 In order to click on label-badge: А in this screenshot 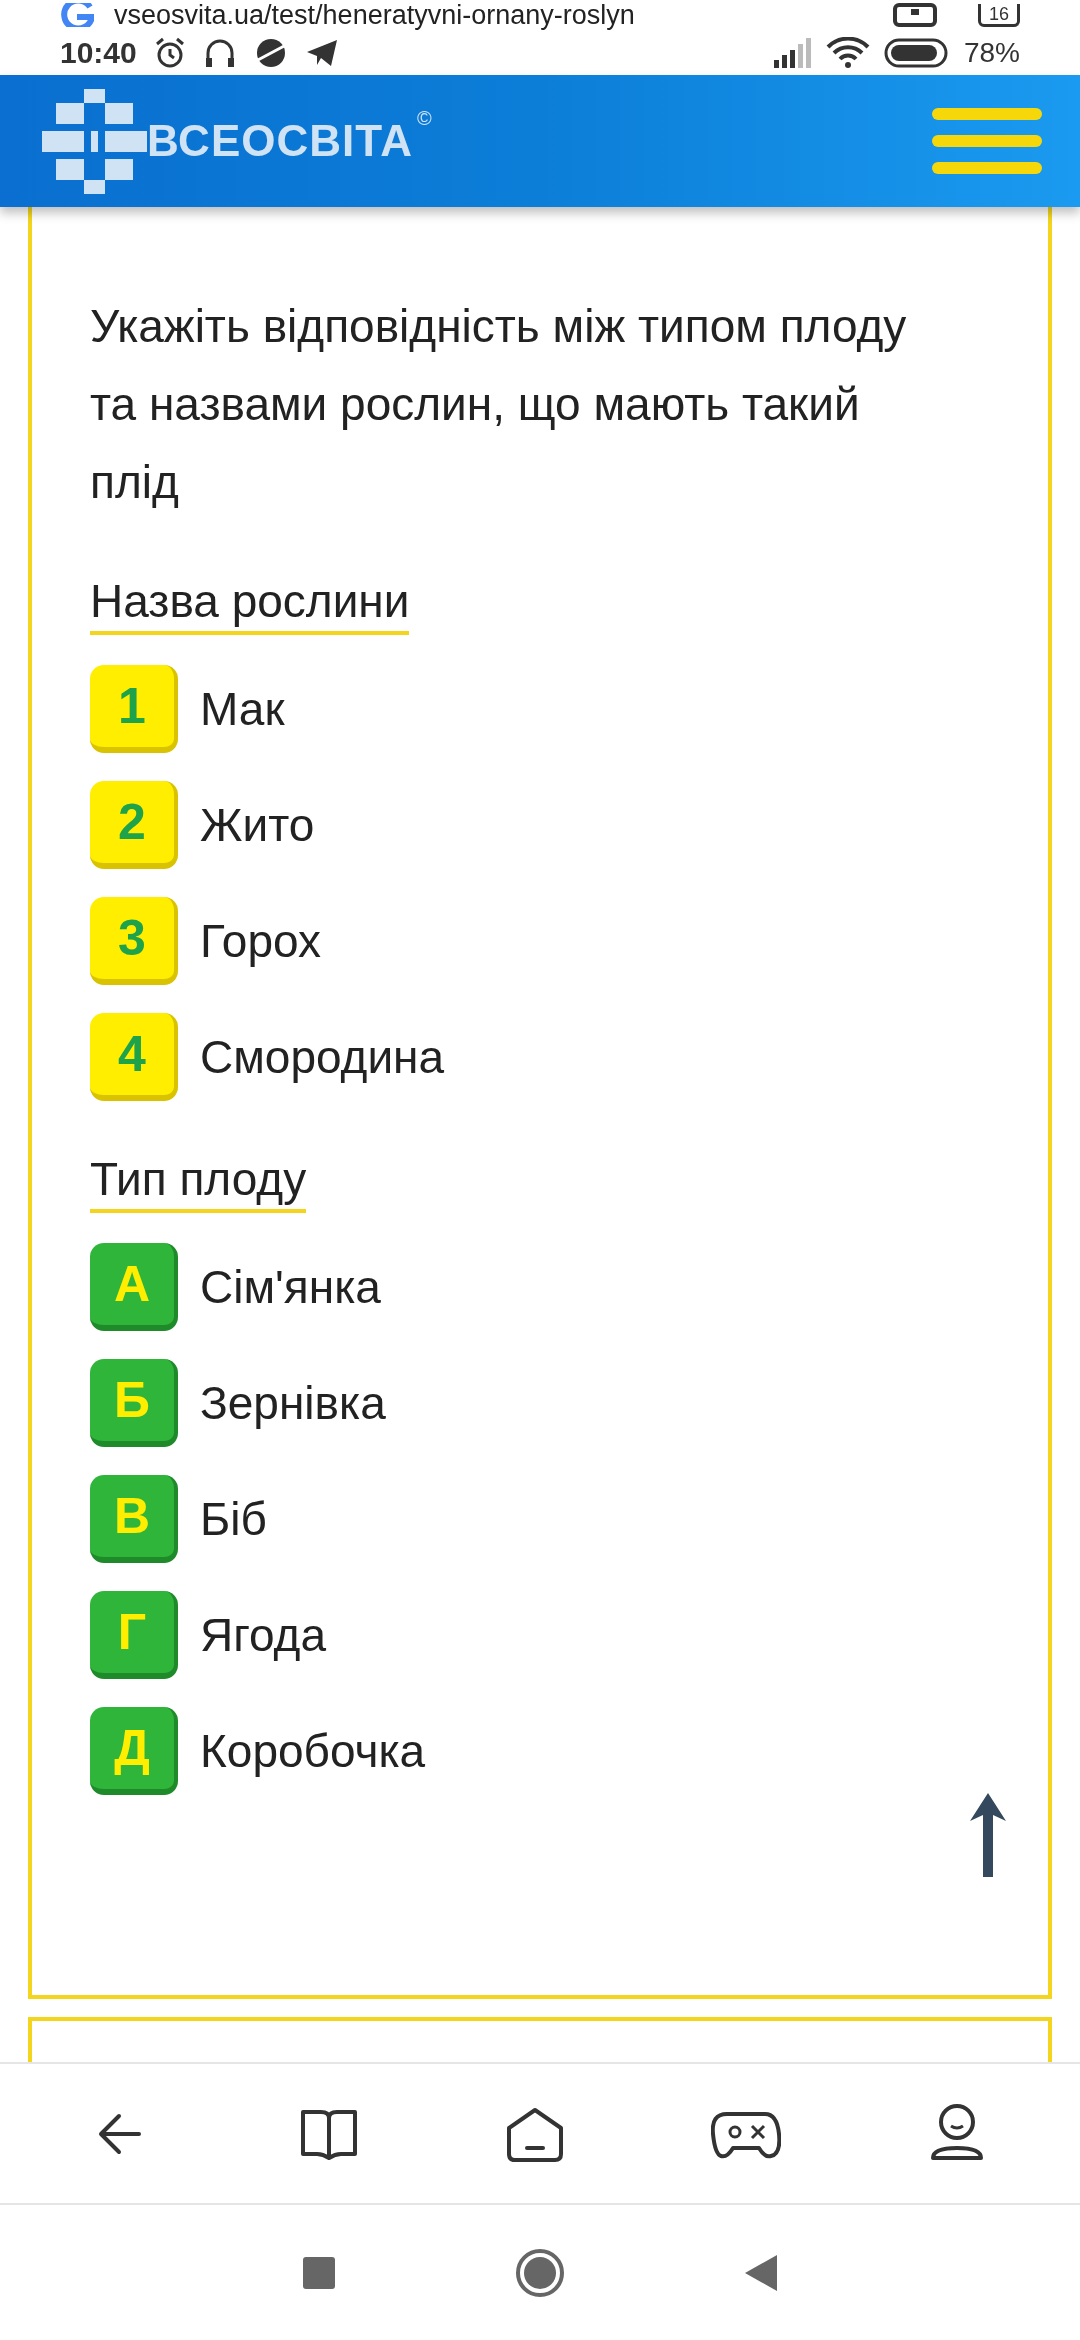, I will do `click(134, 1287)`.